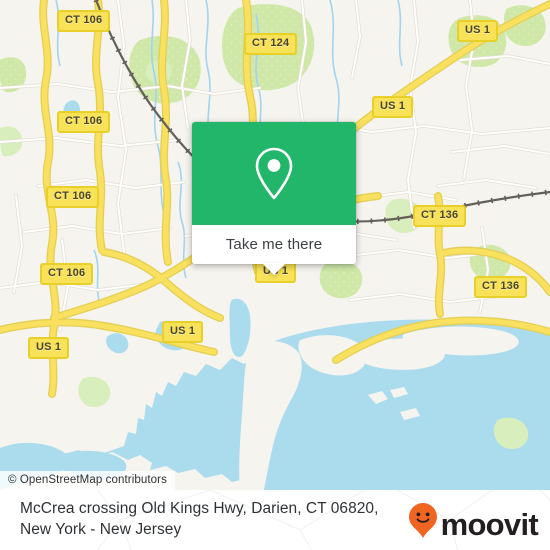  What do you see at coordinates (49, 348) in the screenshot?
I see `road-shield-us1-e: US 1` at bounding box center [49, 348].